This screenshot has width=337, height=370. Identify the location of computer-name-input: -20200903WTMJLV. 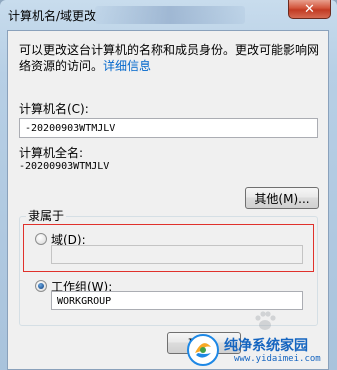
(168, 128).